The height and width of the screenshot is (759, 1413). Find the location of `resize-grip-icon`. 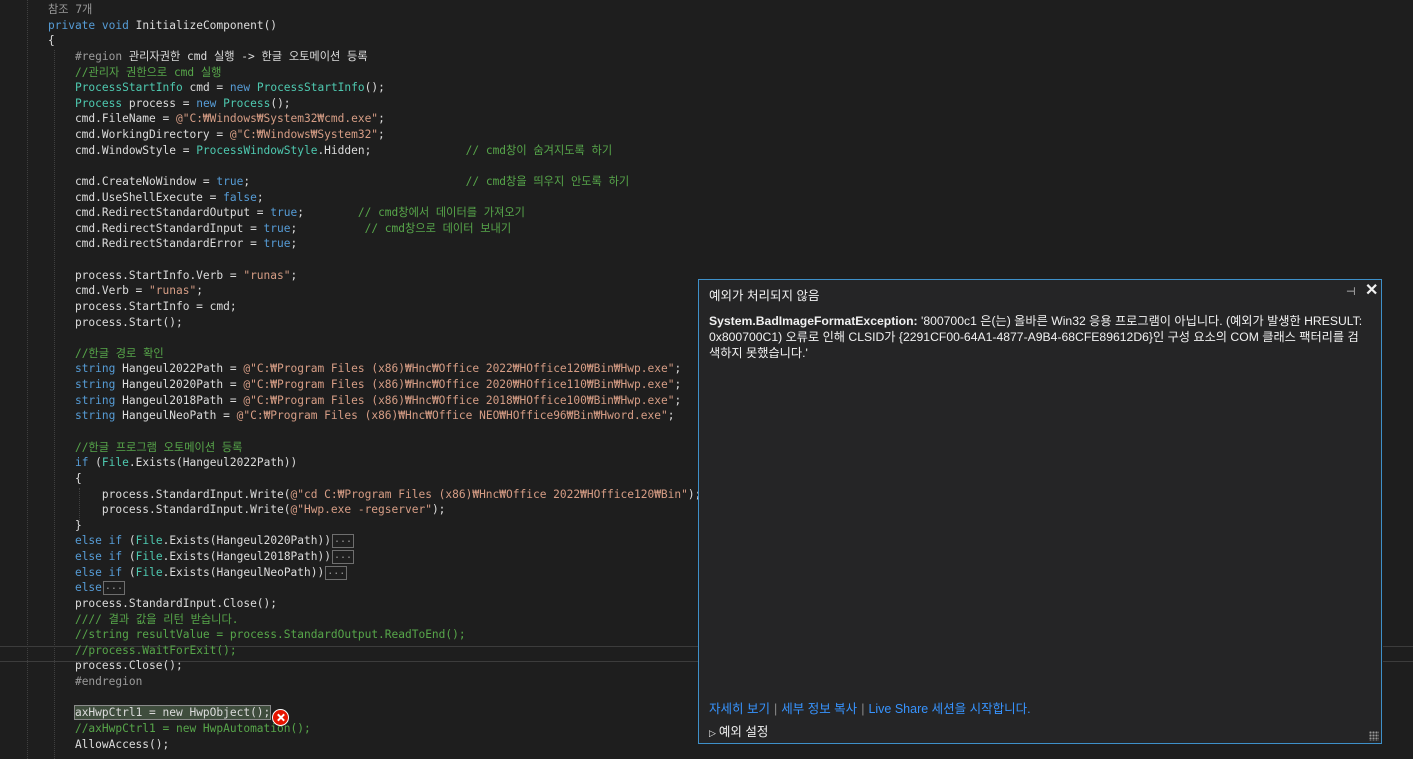

resize-grip-icon is located at coordinates (1374, 736).